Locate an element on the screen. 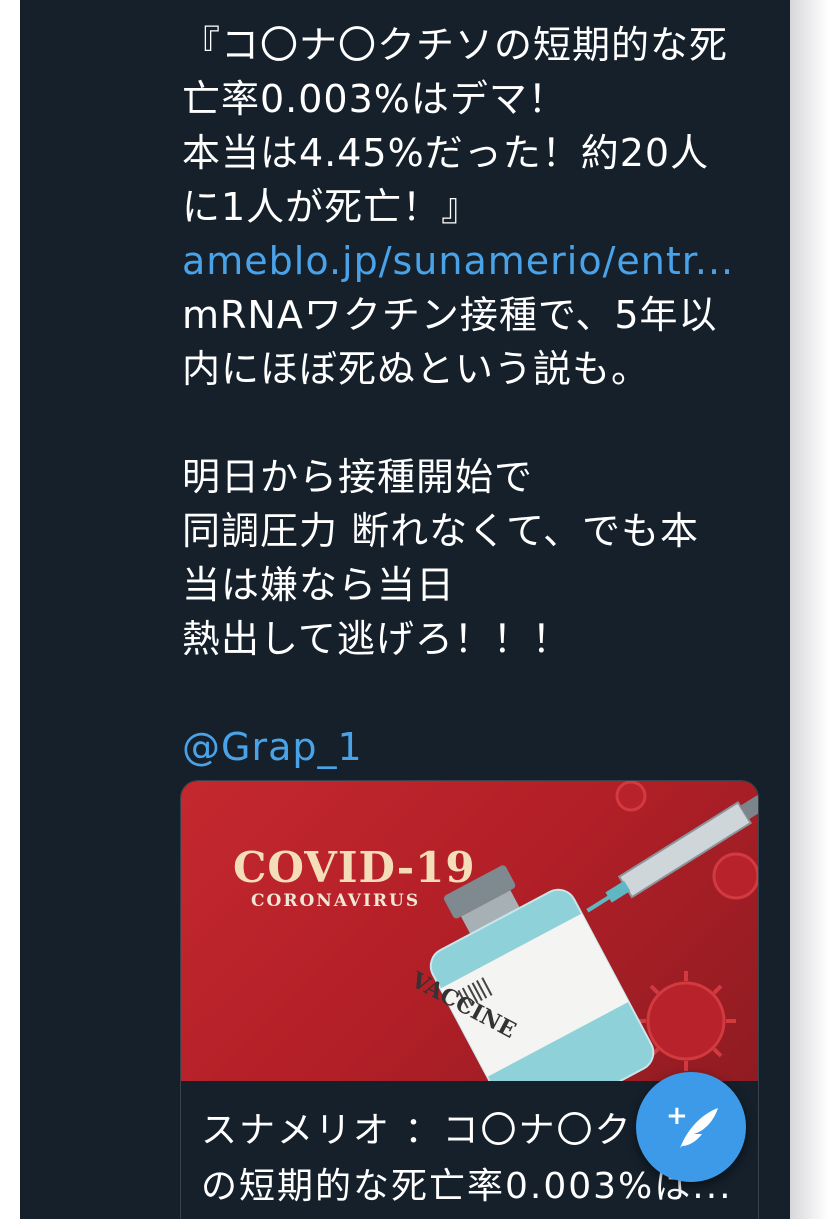 The height and width of the screenshot is (1219, 828). tweet-line: 亡率0.003%はデマ！ is located at coordinates (374, 99).